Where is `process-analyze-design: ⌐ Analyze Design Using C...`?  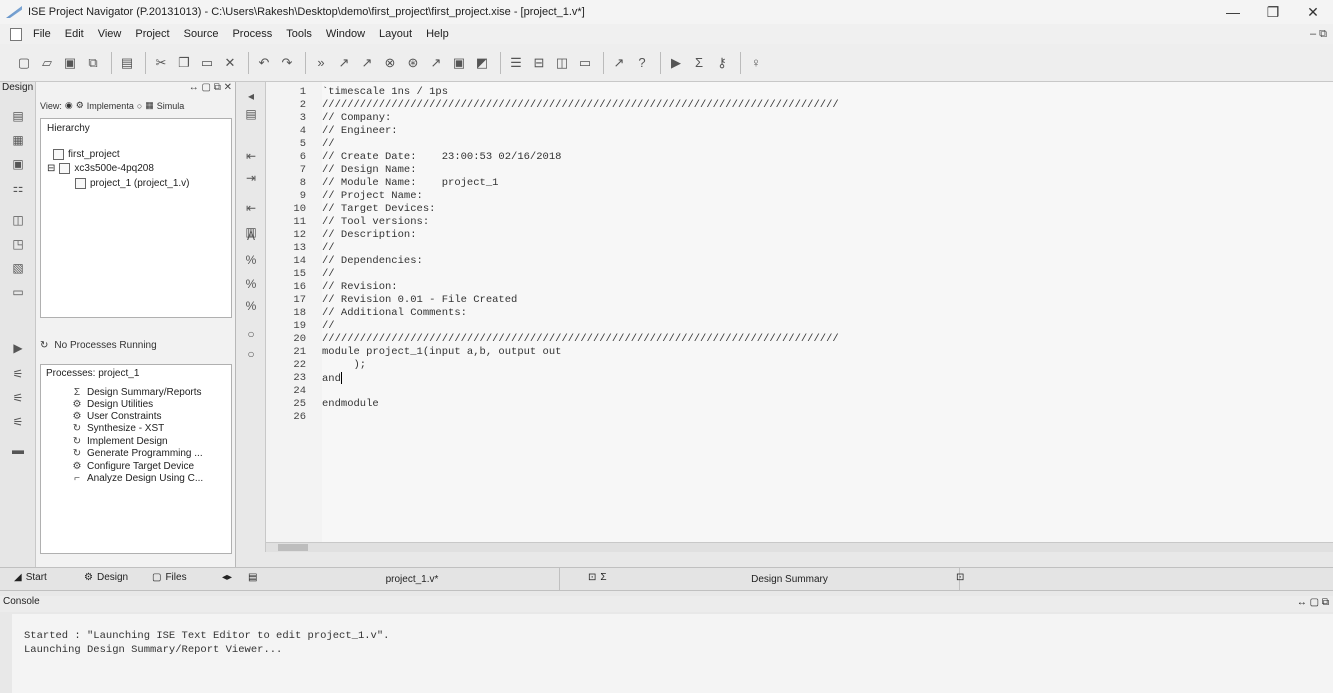 process-analyze-design: ⌐ Analyze Design Using C... is located at coordinates (137, 478).